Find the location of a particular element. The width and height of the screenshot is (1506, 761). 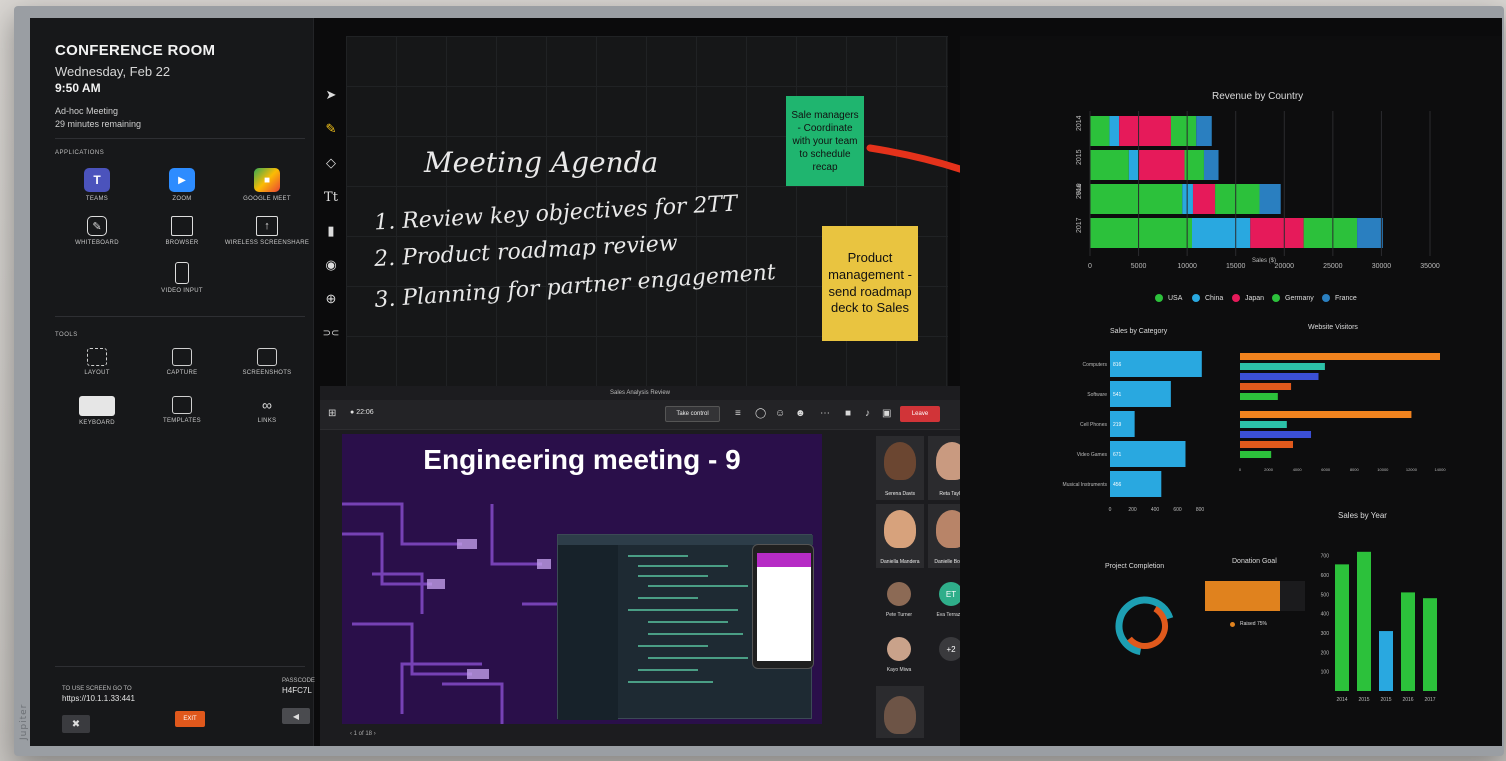

year-tick-label: 500 is located at coordinates (1325, 595).